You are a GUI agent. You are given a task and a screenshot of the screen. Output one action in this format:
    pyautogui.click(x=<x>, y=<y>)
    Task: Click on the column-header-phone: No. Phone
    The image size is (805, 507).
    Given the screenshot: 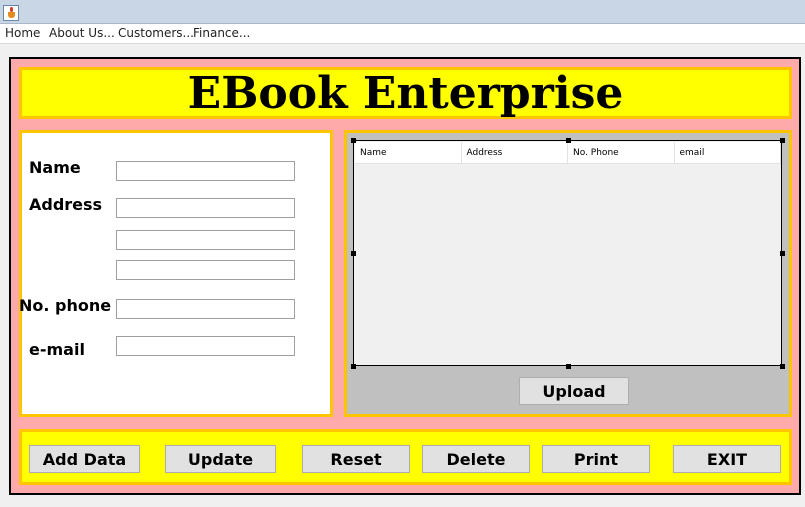 What is the action you would take?
    pyautogui.click(x=621, y=153)
    